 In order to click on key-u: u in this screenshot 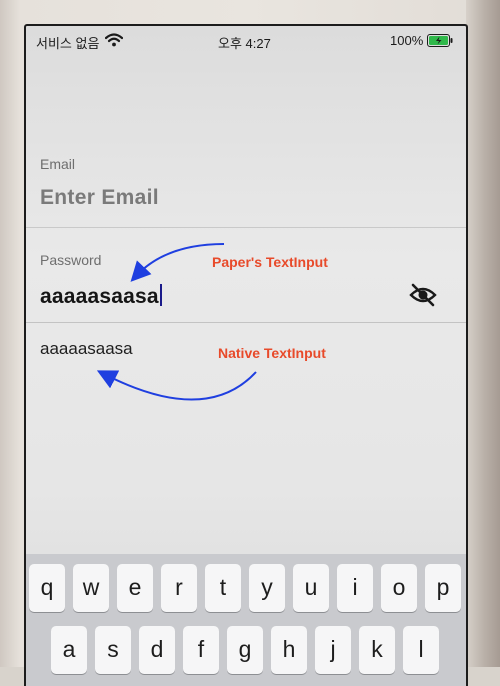, I will do `click(311, 588)`.